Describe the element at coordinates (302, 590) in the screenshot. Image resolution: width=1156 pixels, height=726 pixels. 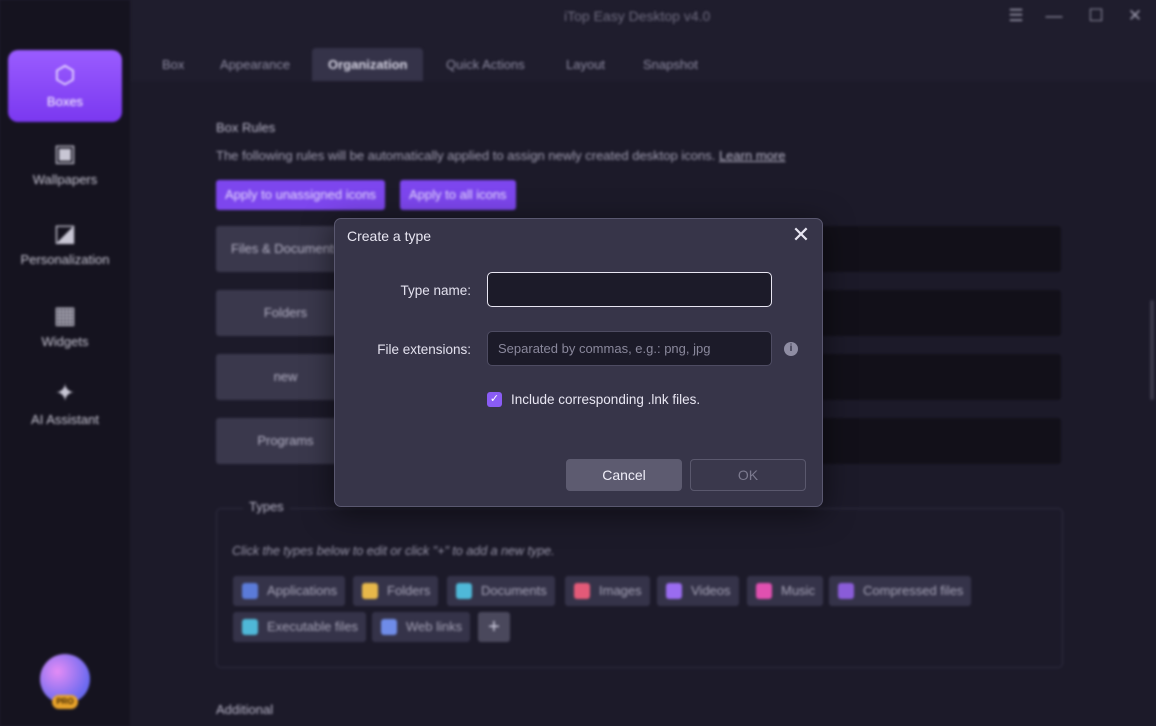
I see `chip-label: Applications` at that location.